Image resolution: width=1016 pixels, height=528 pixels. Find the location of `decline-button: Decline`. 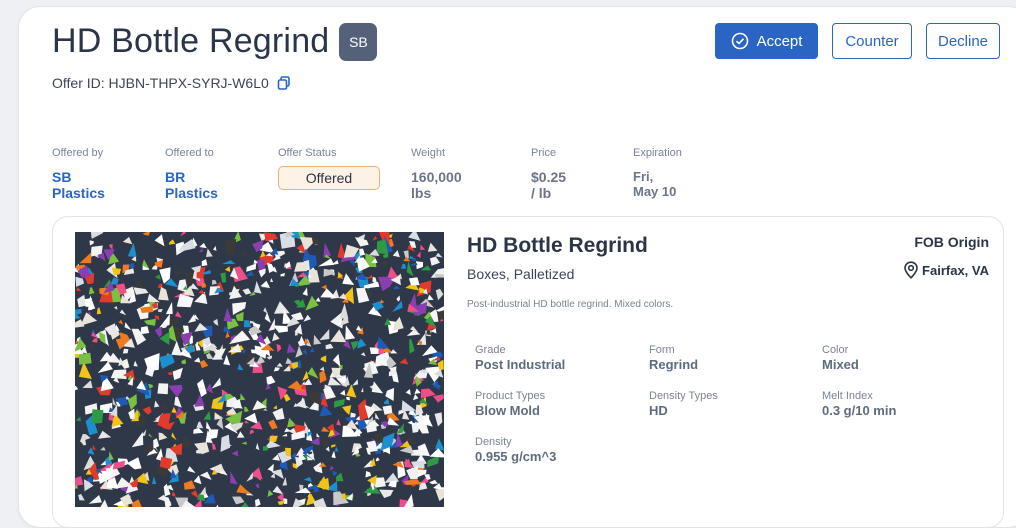

decline-button: Decline is located at coordinates (963, 41).